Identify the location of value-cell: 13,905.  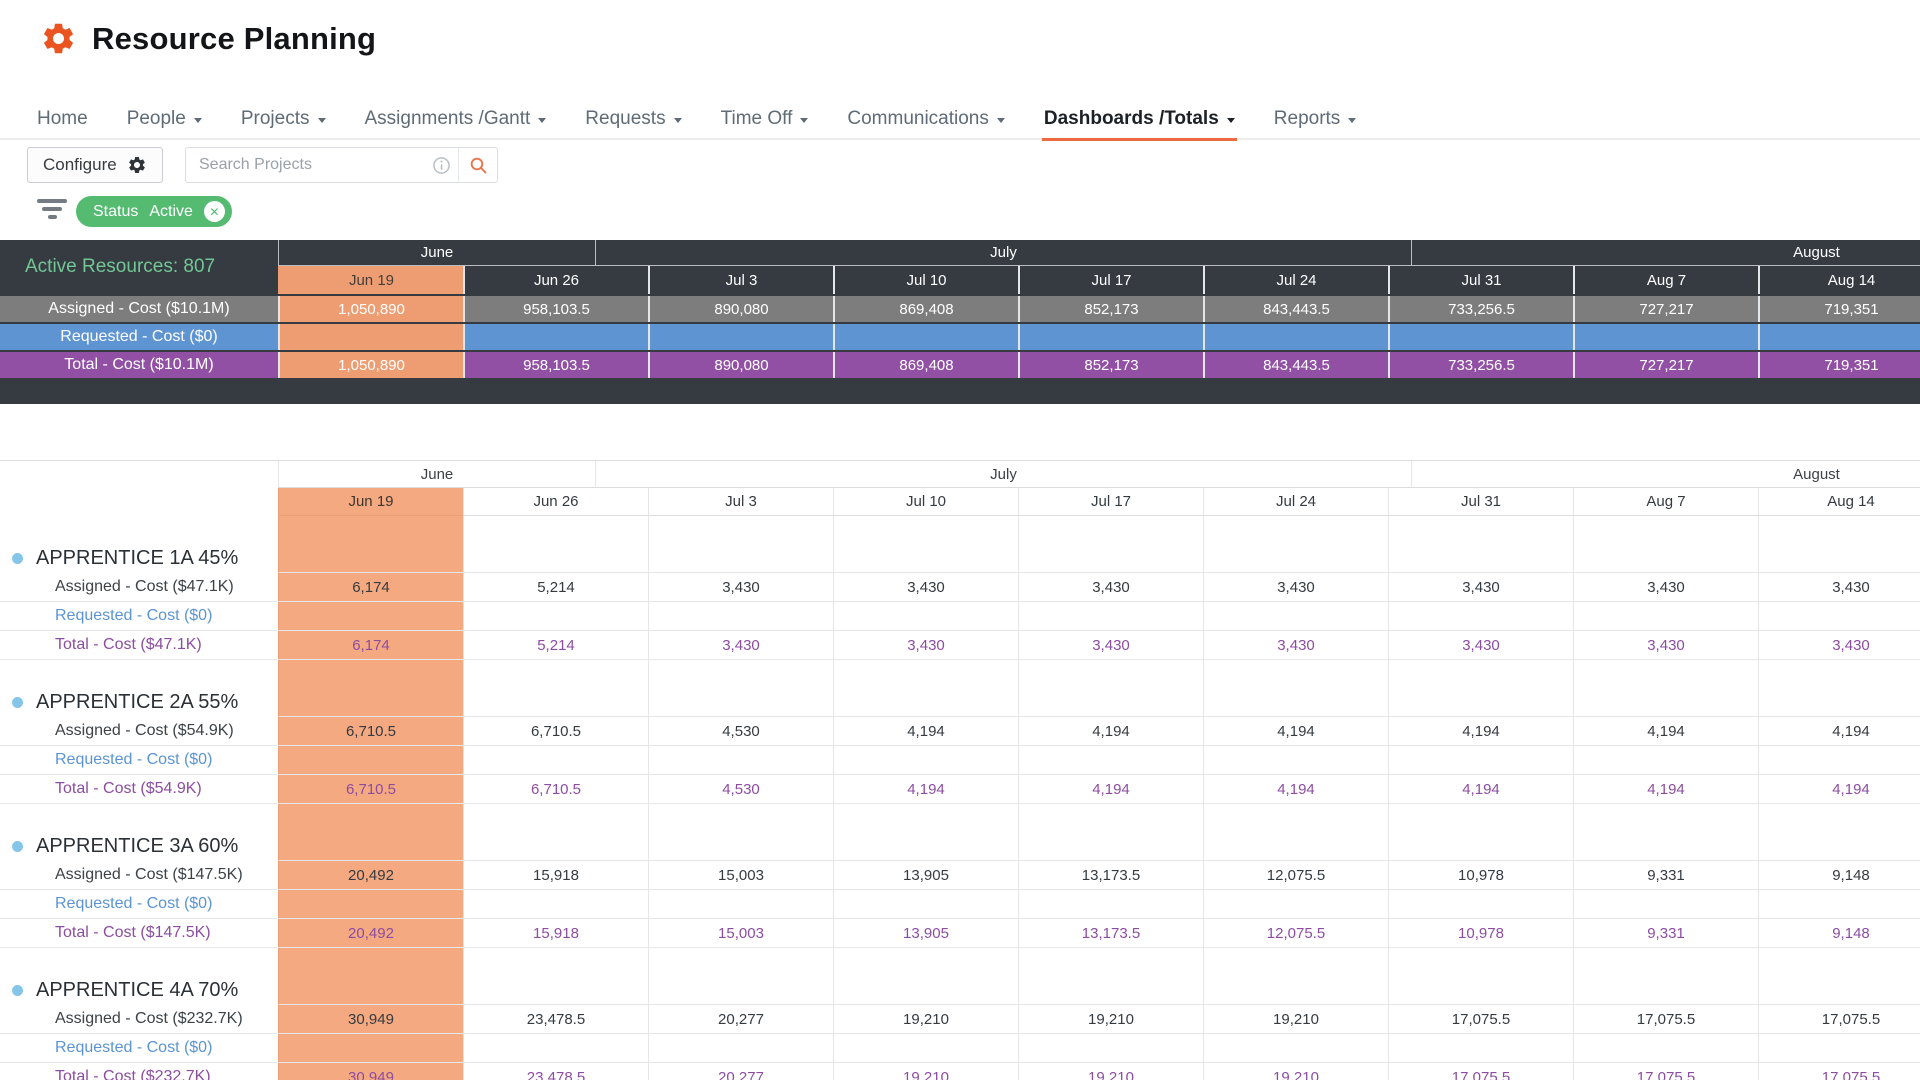
(925, 875).